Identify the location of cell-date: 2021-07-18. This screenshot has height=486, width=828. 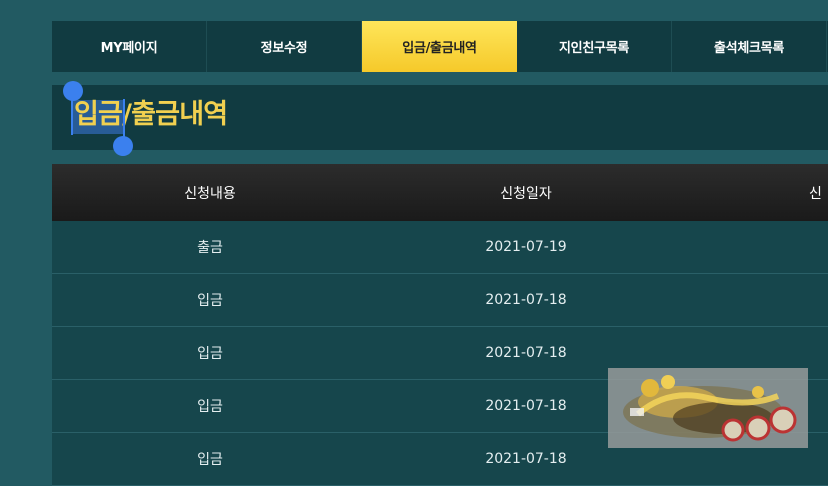
(526, 300).